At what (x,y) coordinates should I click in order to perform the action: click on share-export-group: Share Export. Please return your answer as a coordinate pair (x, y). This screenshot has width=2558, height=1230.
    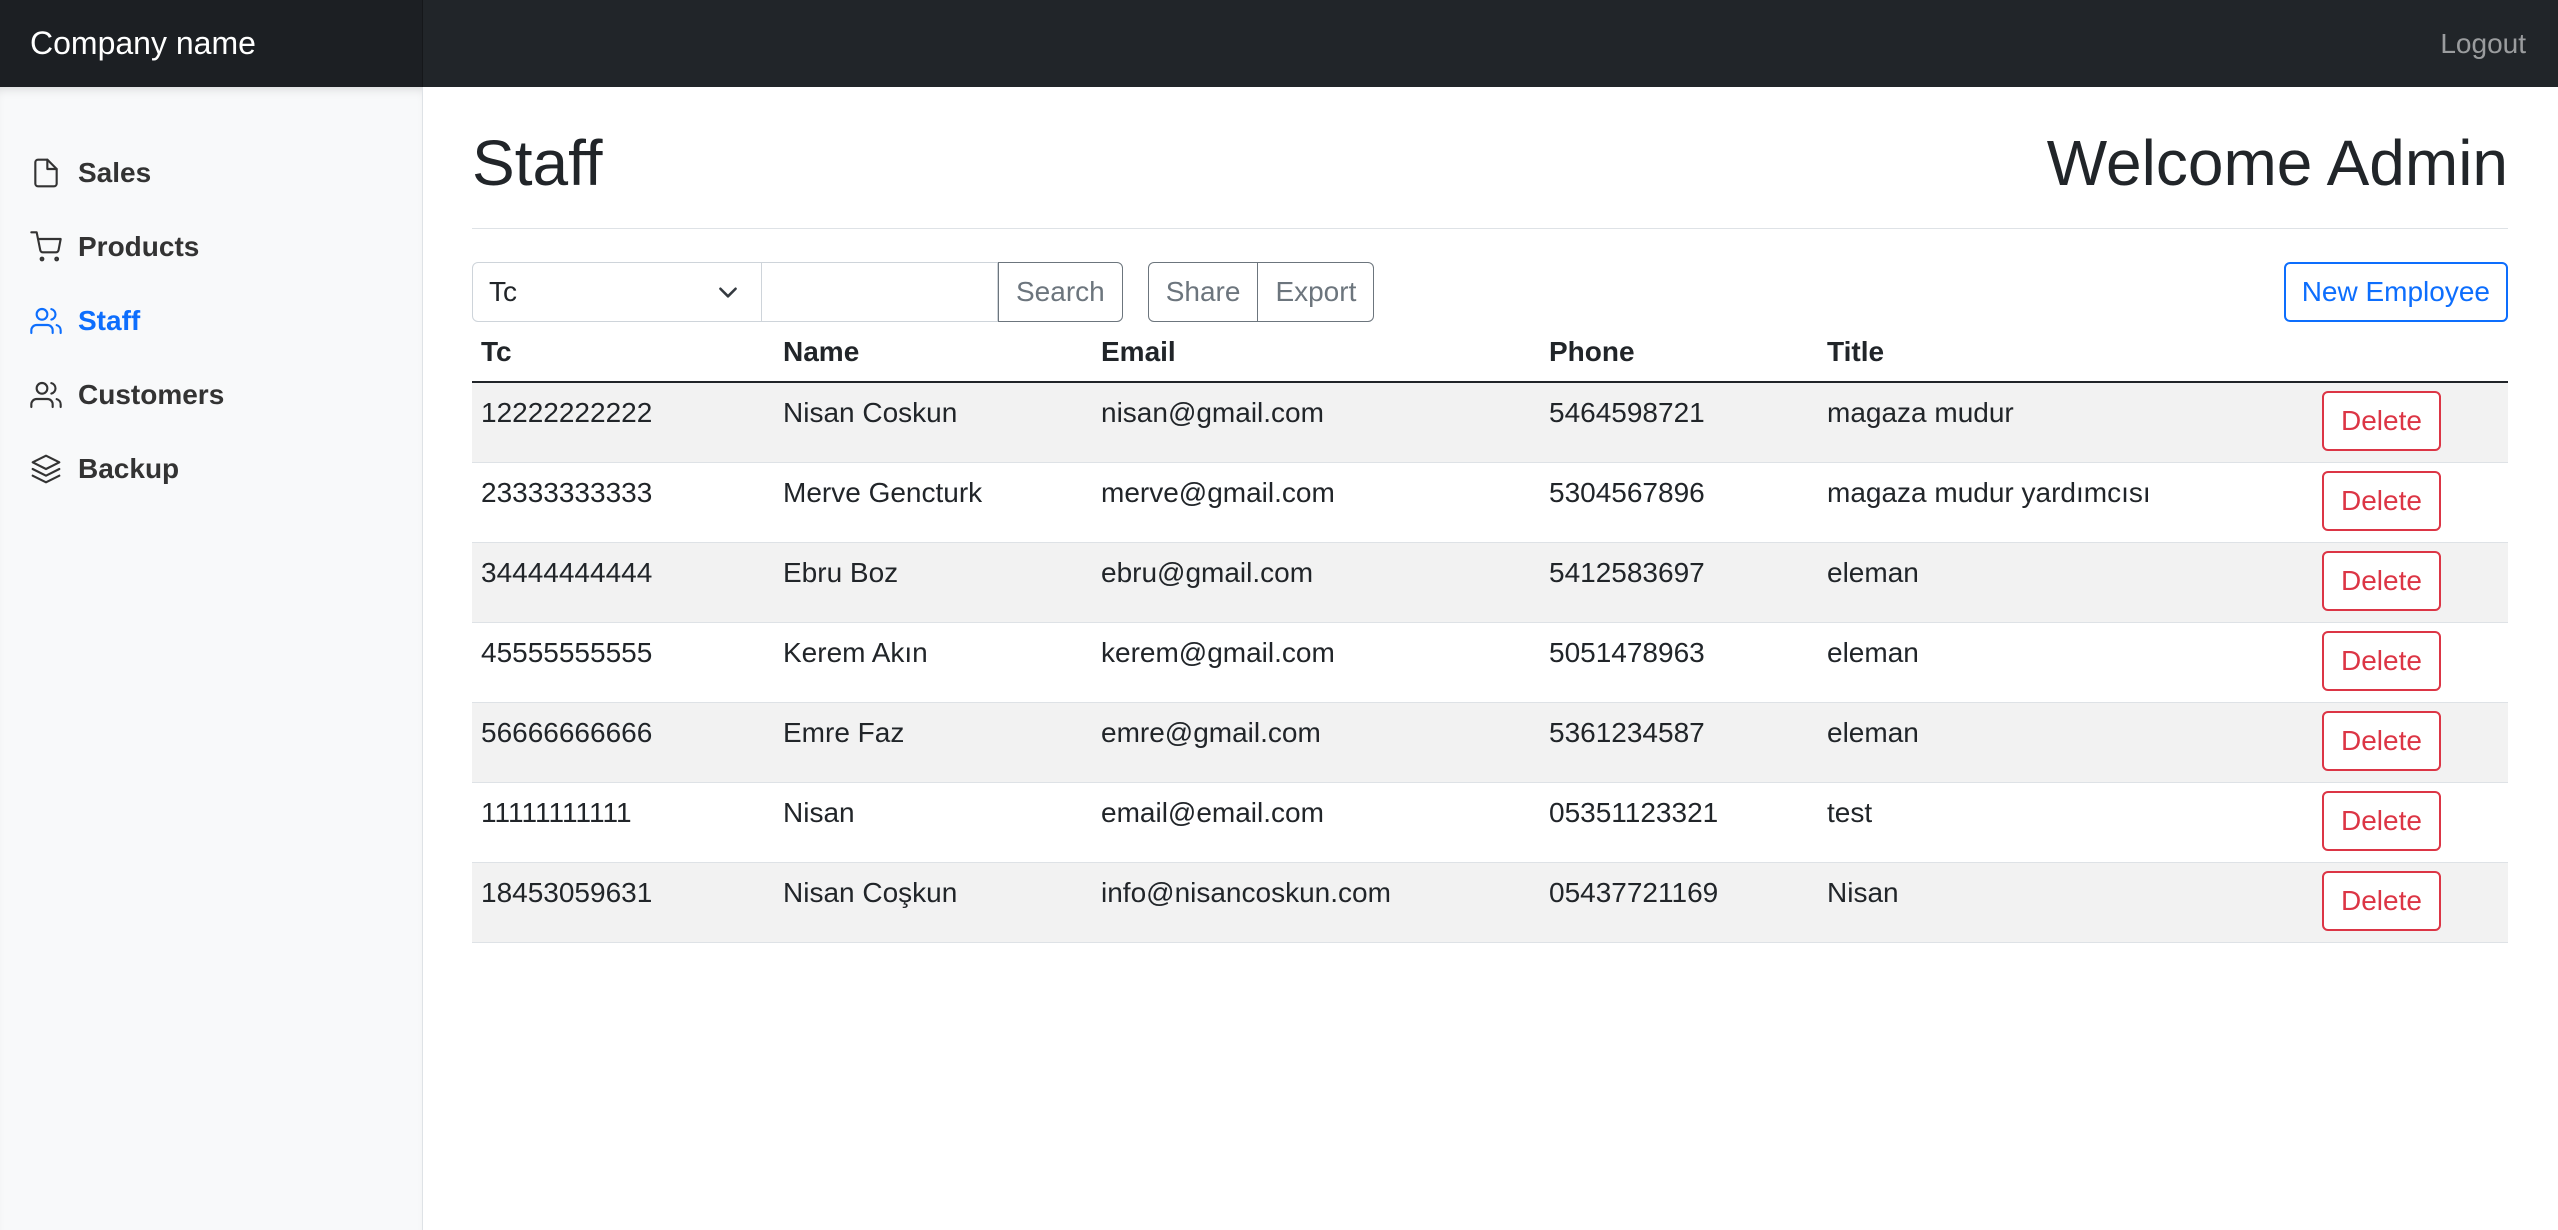
    Looking at the image, I should click on (1261, 292).